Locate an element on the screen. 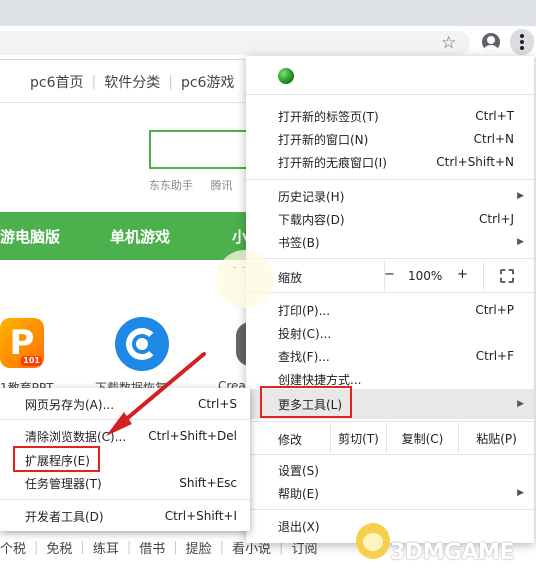 Image resolution: width=536 pixels, height=570 pixels. menu-item-label: 设置(S) is located at coordinates (298, 470).